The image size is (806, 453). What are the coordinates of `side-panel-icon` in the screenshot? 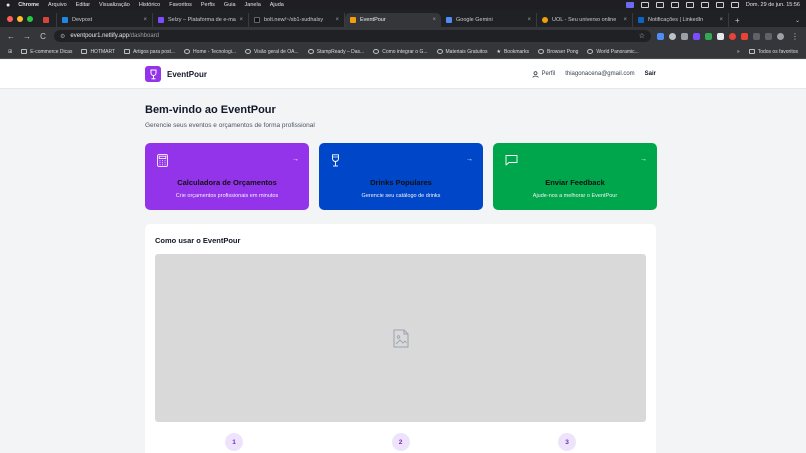 It's located at (768, 36).